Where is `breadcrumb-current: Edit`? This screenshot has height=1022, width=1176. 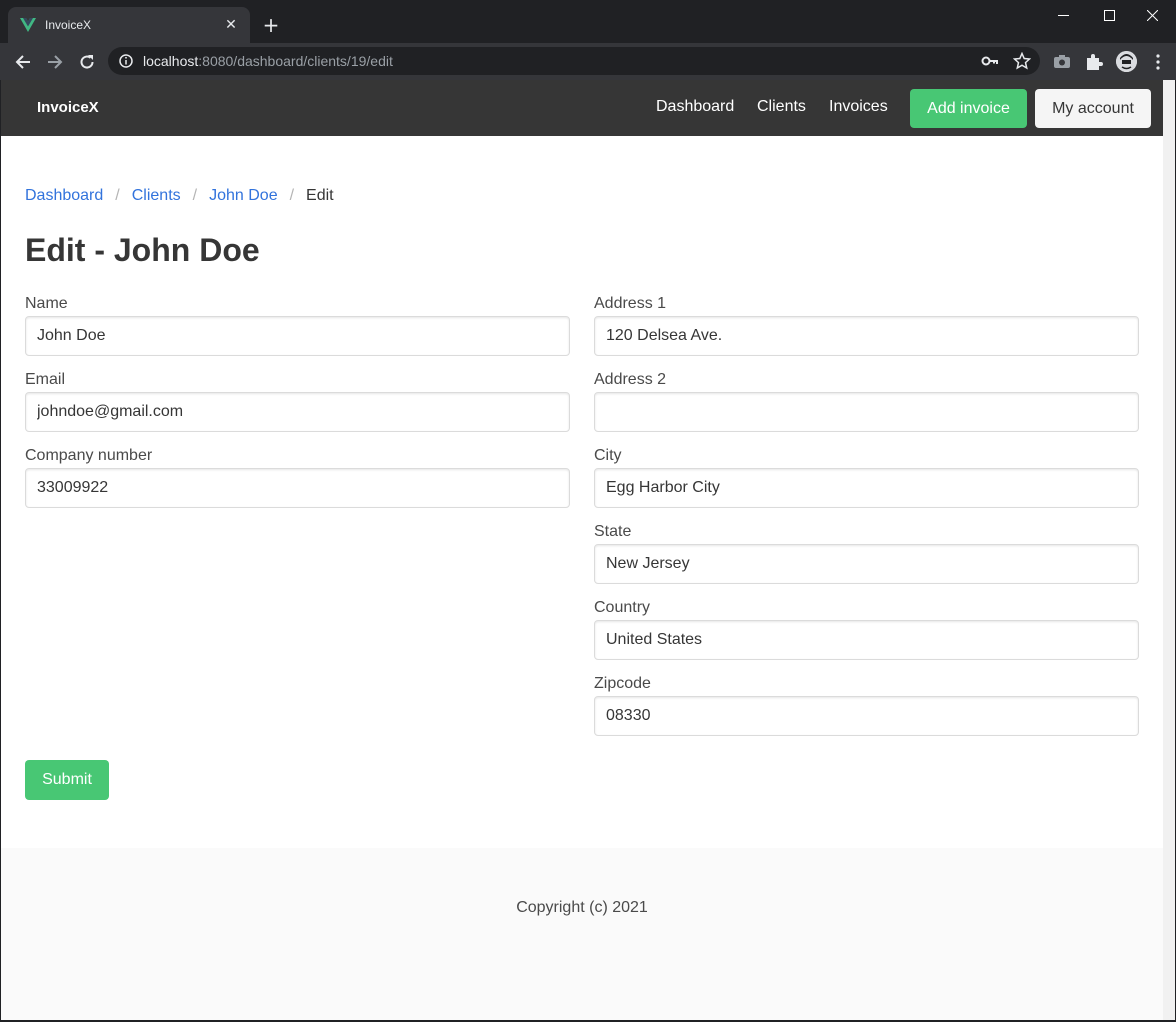 breadcrumb-current: Edit is located at coordinates (320, 195).